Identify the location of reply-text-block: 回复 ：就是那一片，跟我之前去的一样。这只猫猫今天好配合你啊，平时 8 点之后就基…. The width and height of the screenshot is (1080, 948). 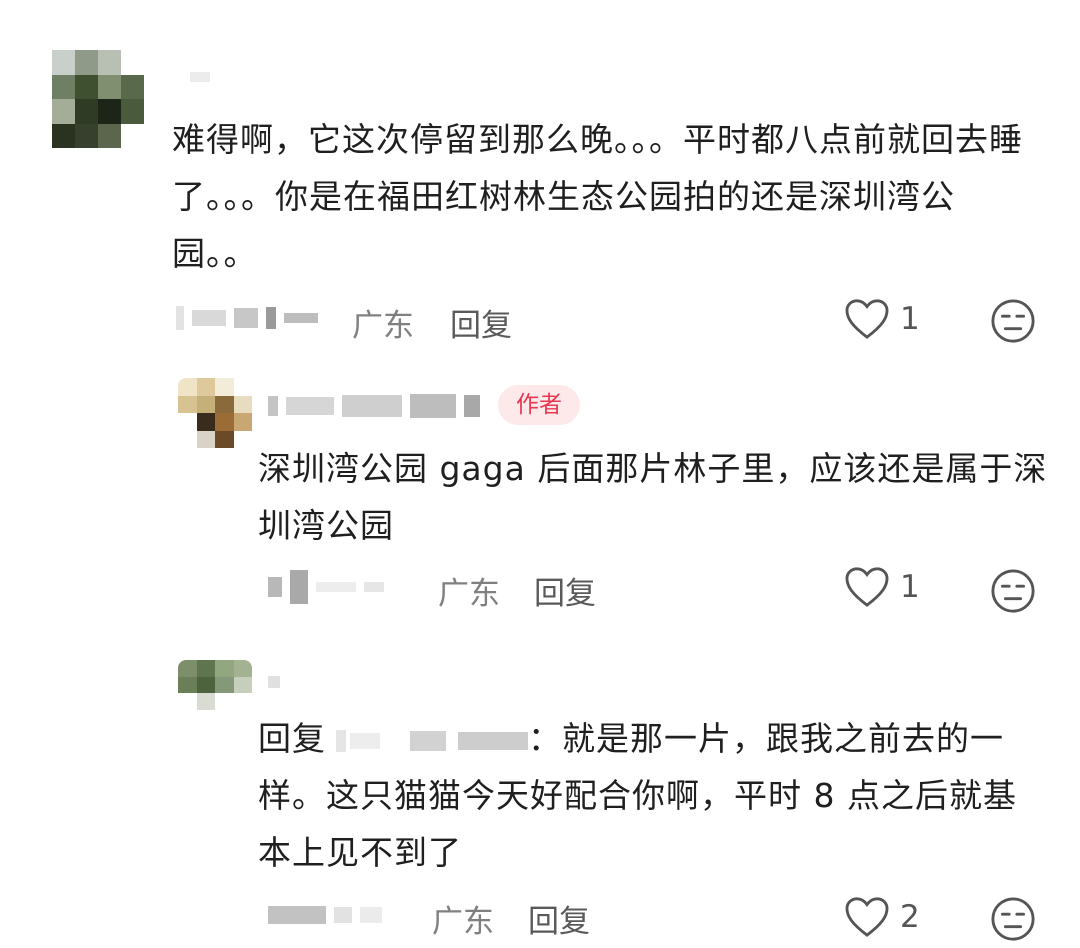
(653, 795).